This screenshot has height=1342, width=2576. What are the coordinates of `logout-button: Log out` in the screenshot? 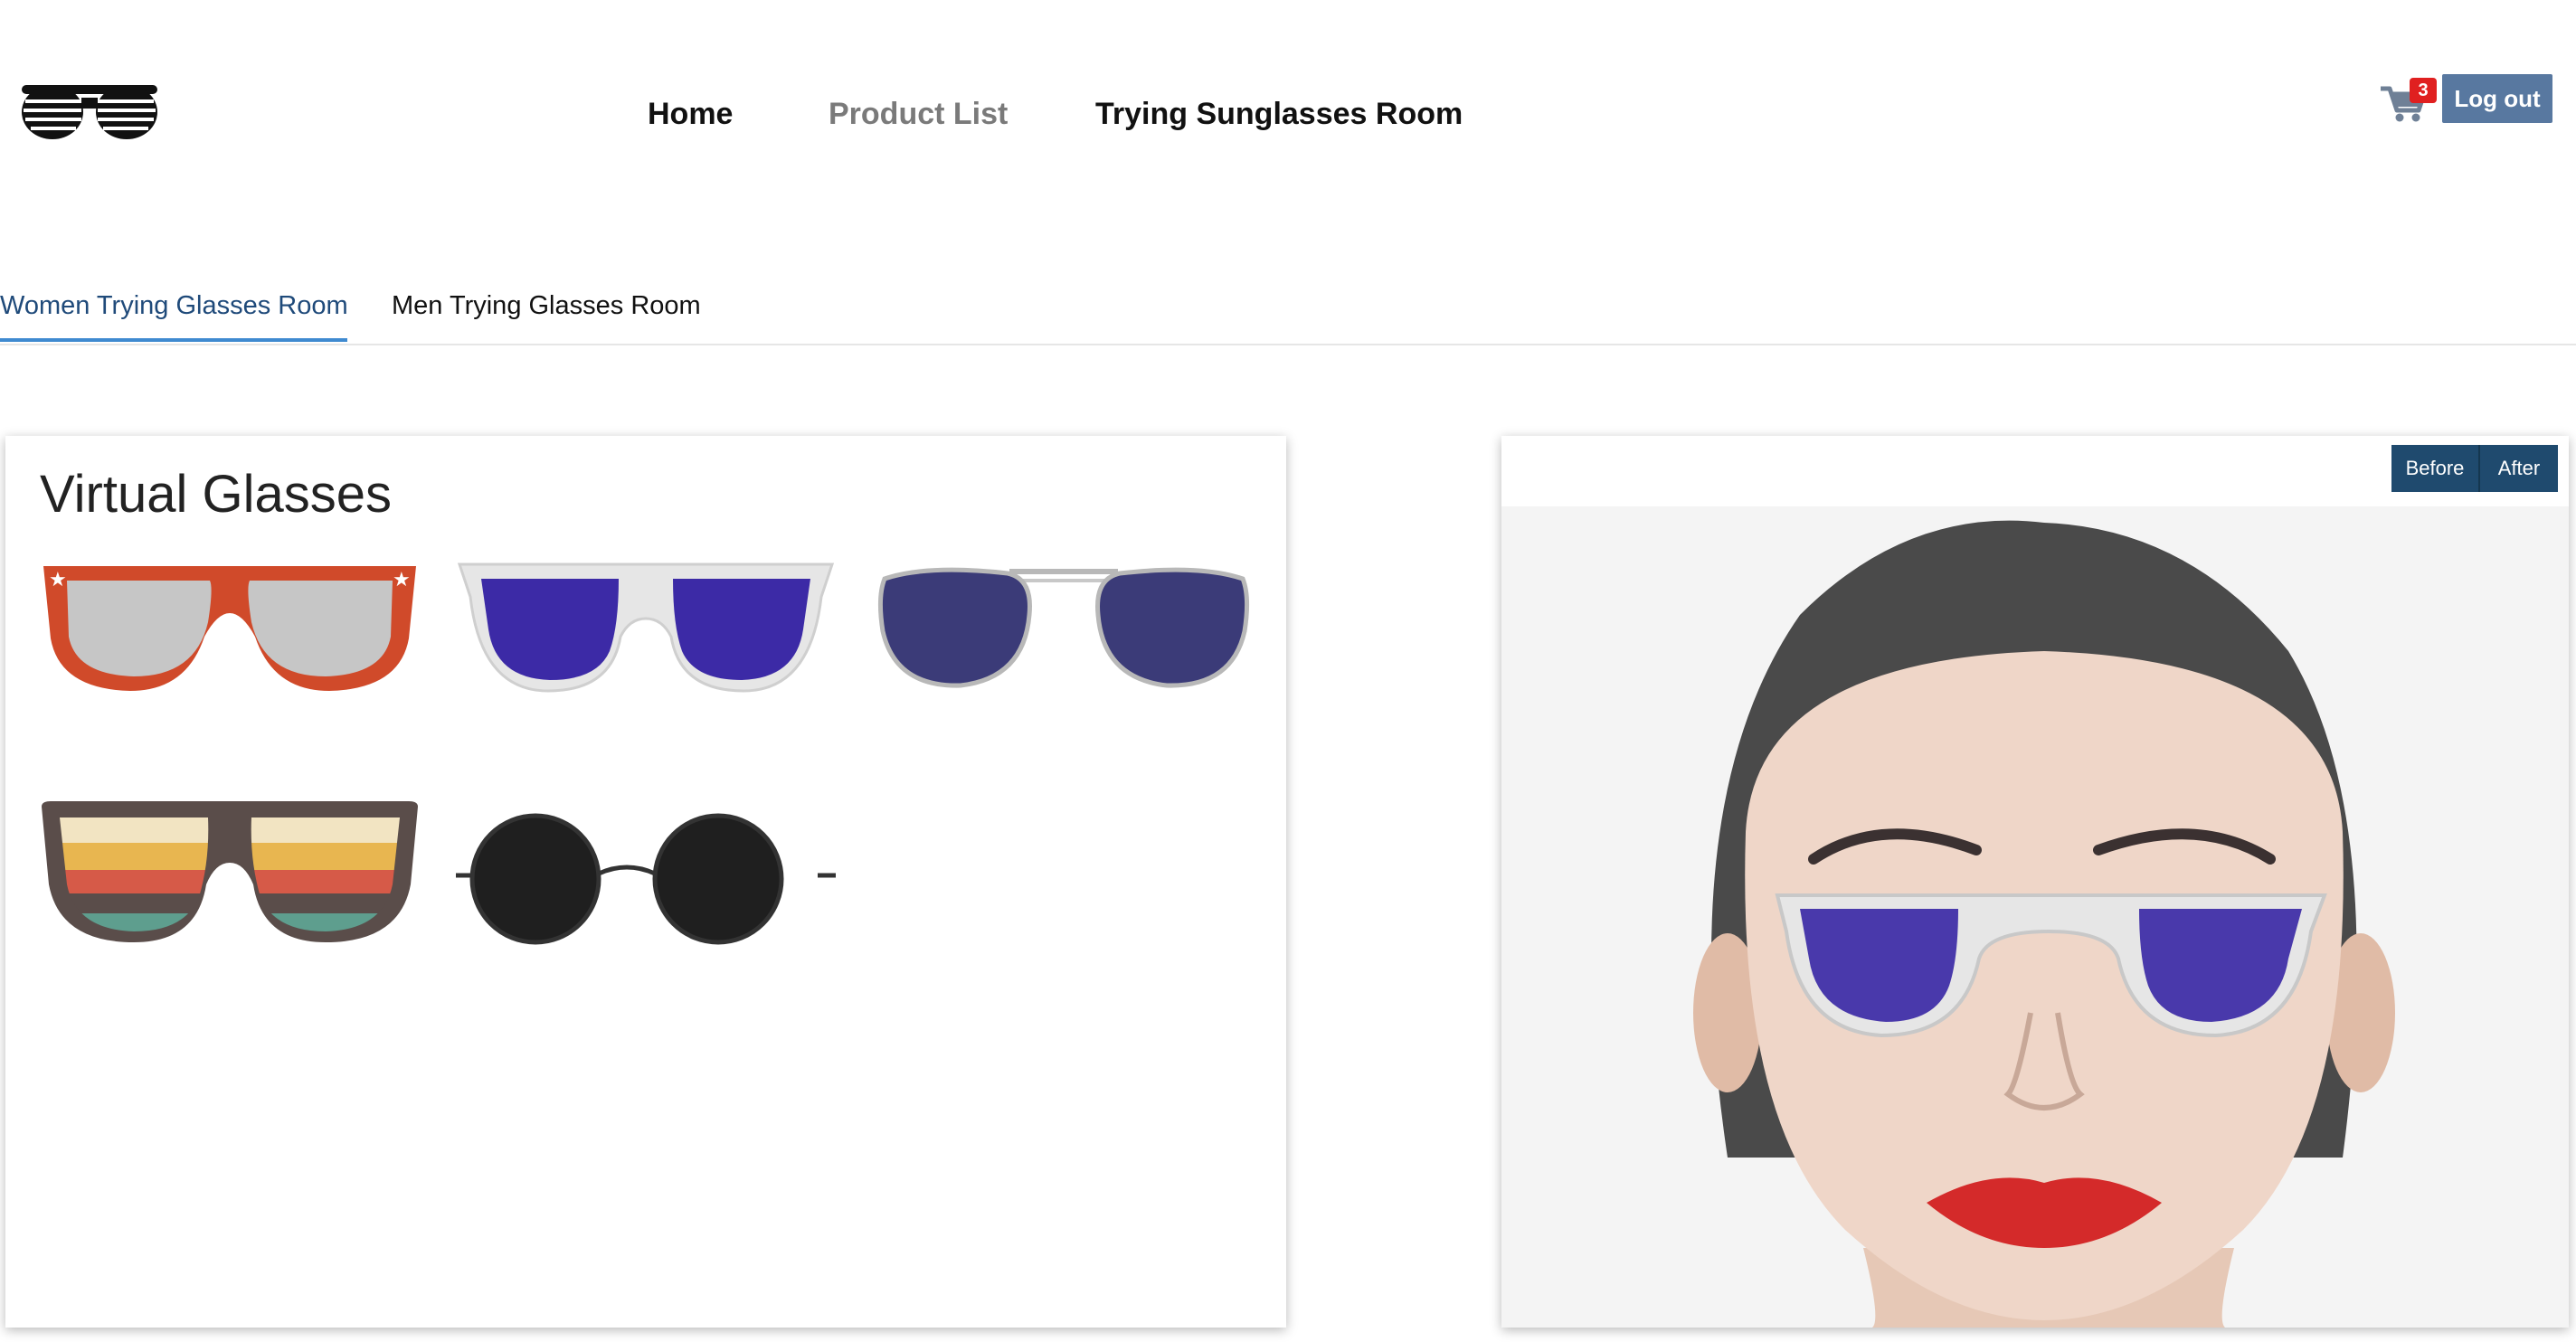 It's located at (2497, 99).